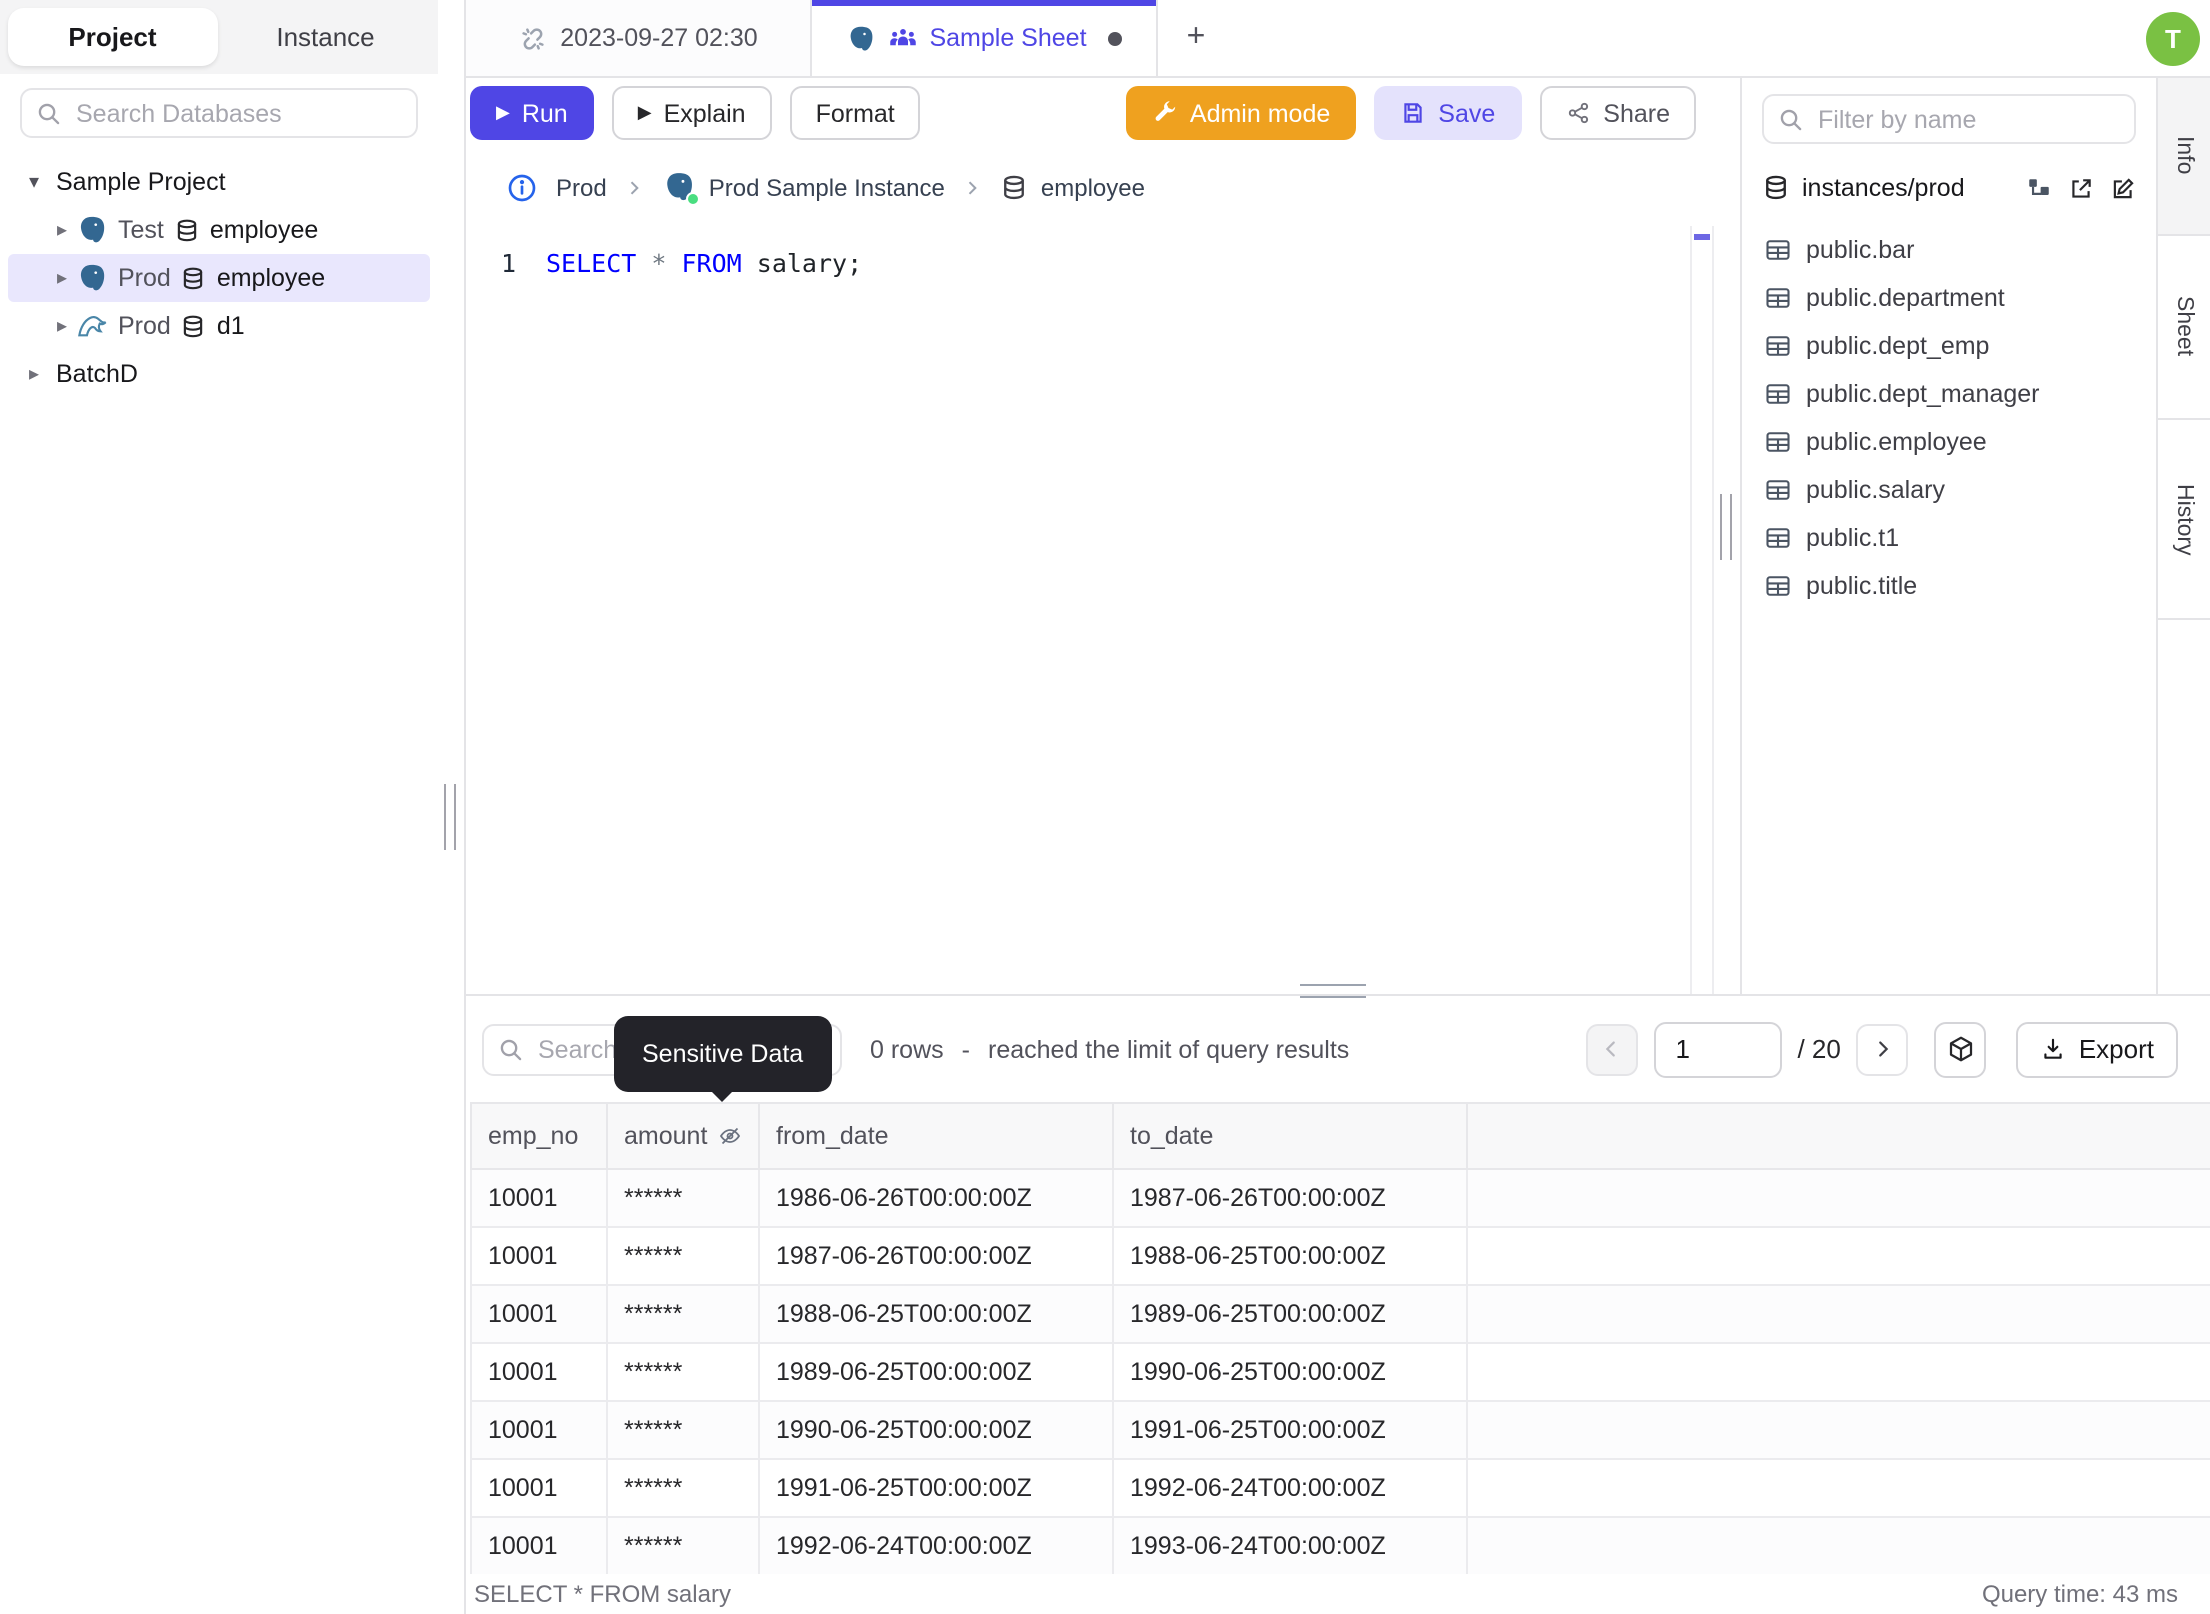  I want to click on cell-from-date: 1991-06-25T00:00:00Z, so click(937, 1488).